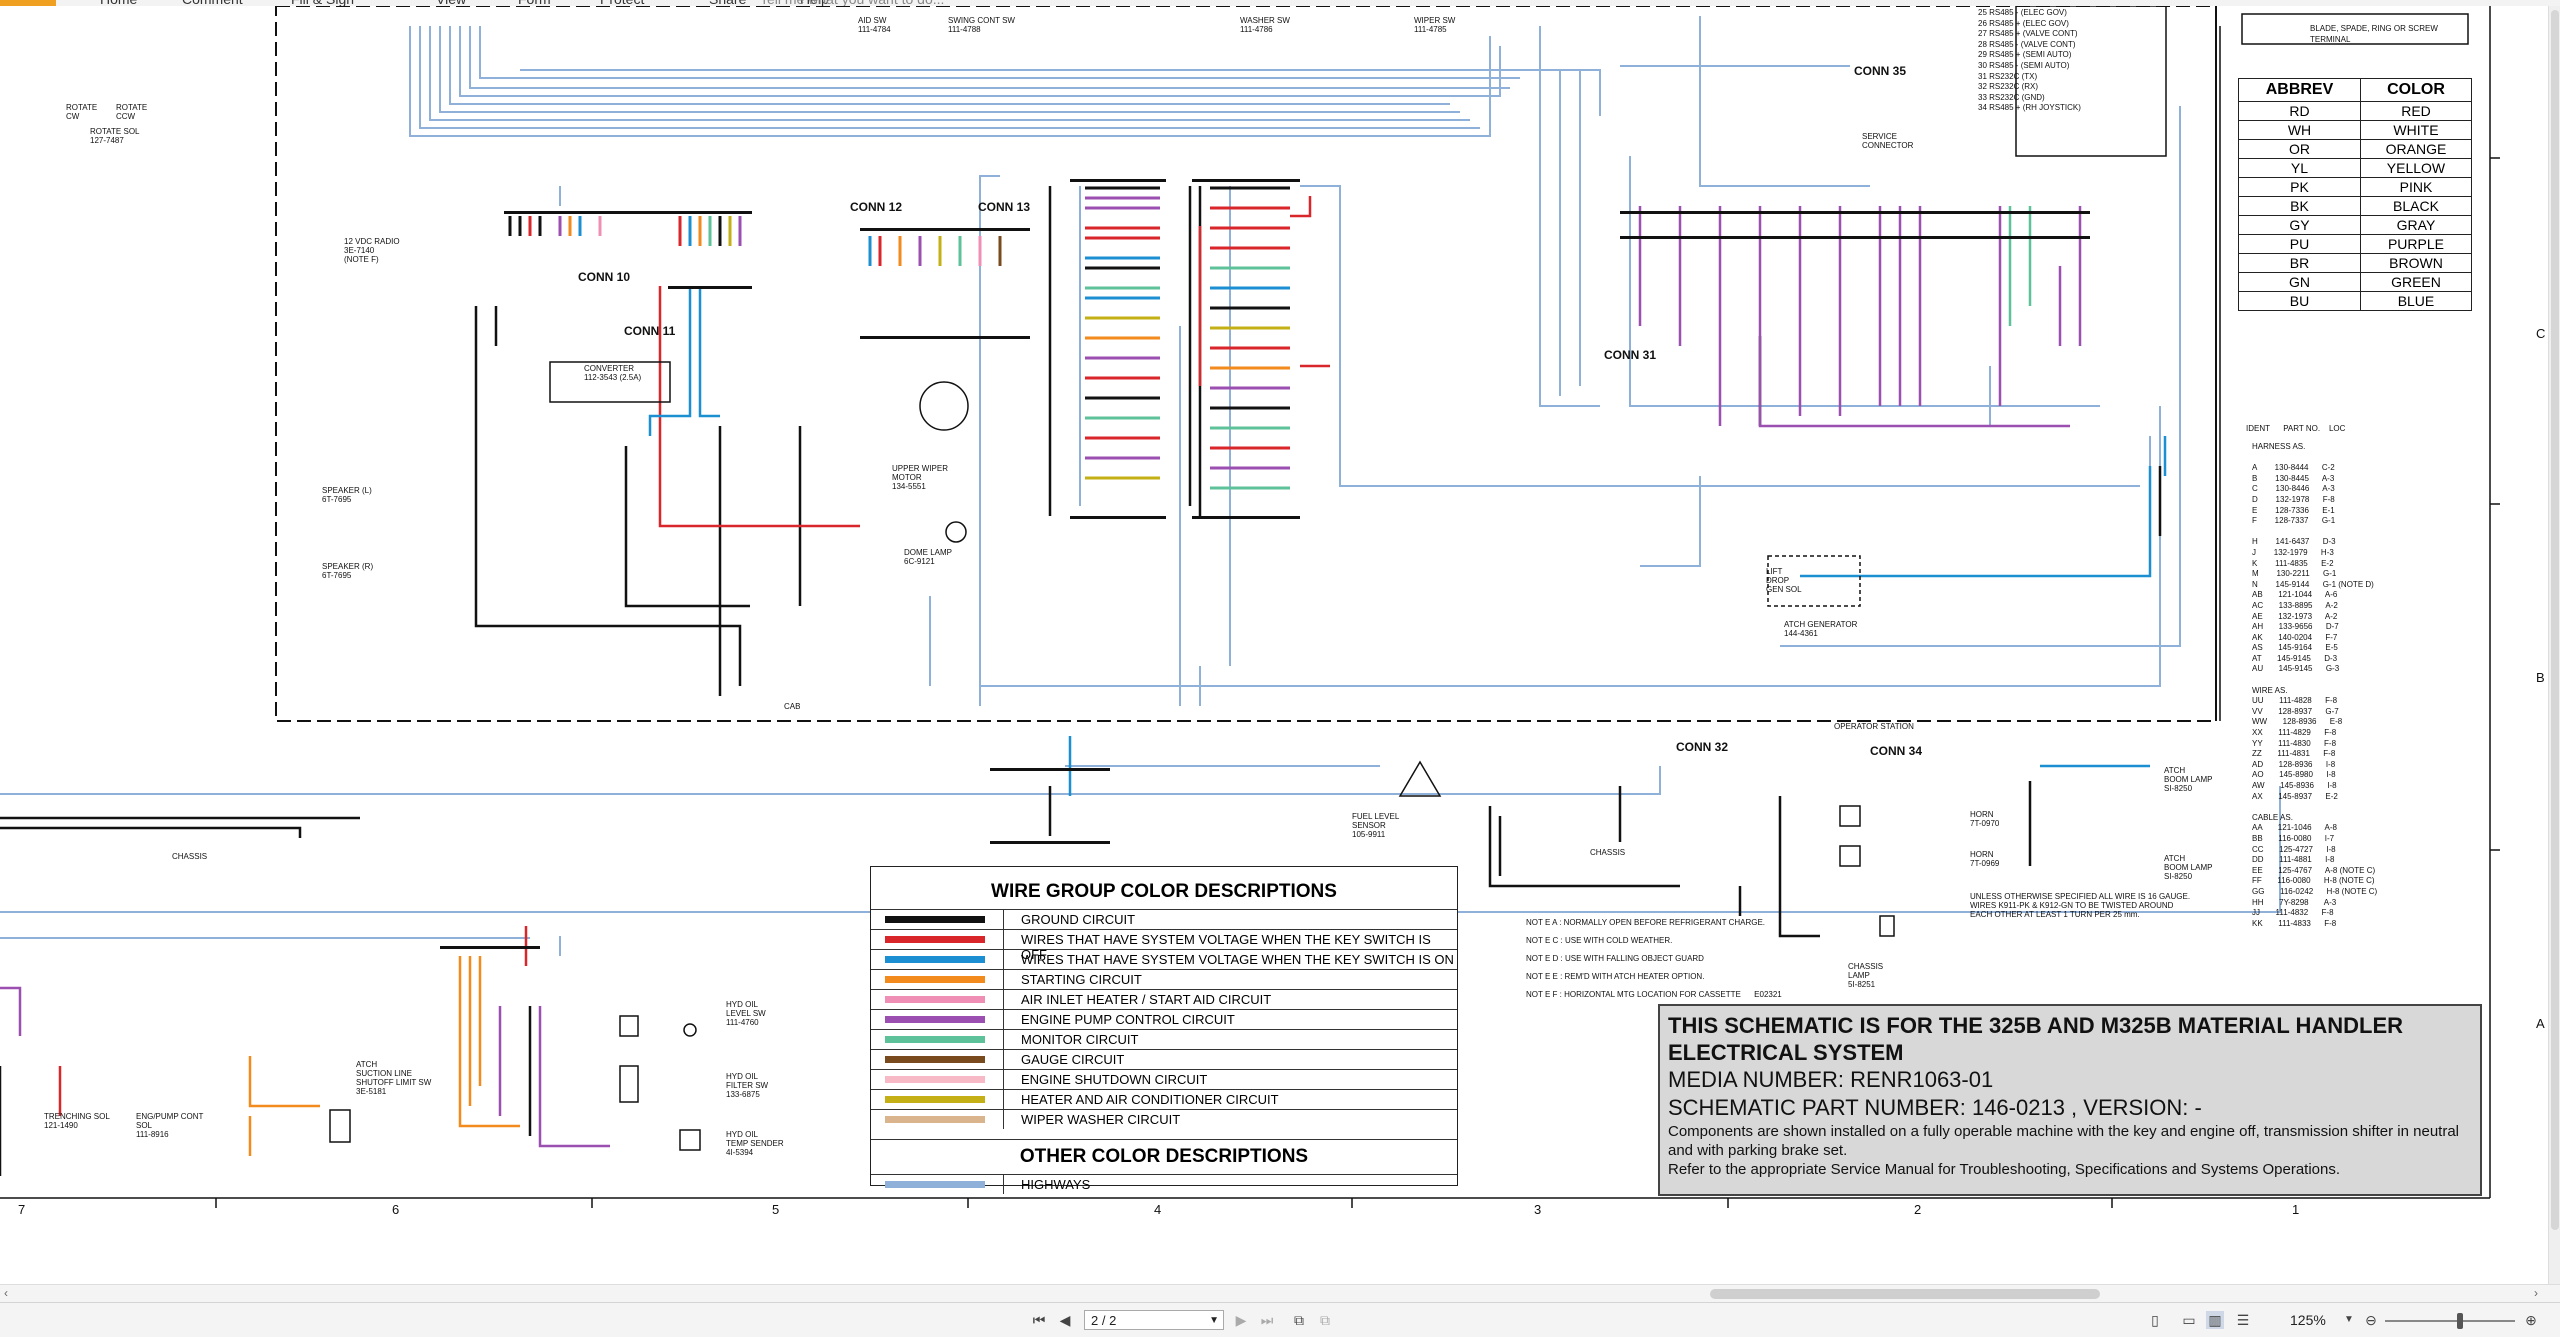 Image resolution: width=2560 pixels, height=1337 pixels. I want to click on wire-group-label: WIPER WASHER CIRCUIT, so click(1101, 1119).